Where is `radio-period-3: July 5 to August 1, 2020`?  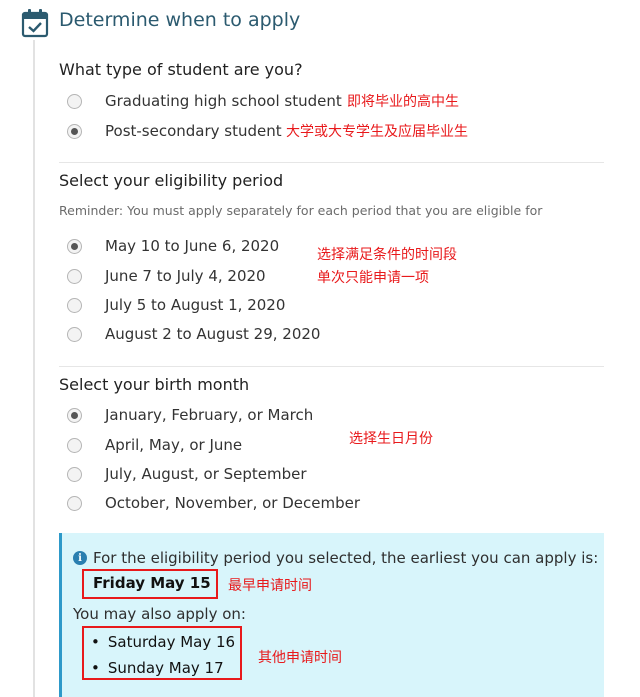 radio-period-3: July 5 to August 1, 2020 is located at coordinates (176, 305).